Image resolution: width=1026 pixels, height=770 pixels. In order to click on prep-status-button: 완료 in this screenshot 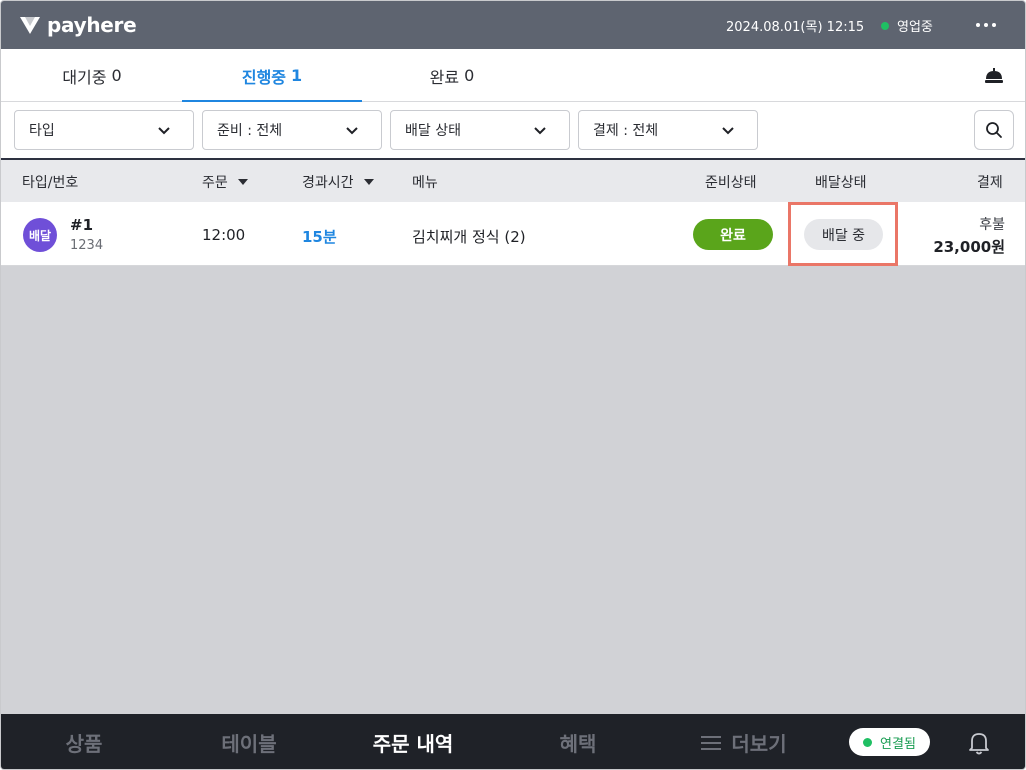, I will do `click(733, 234)`.